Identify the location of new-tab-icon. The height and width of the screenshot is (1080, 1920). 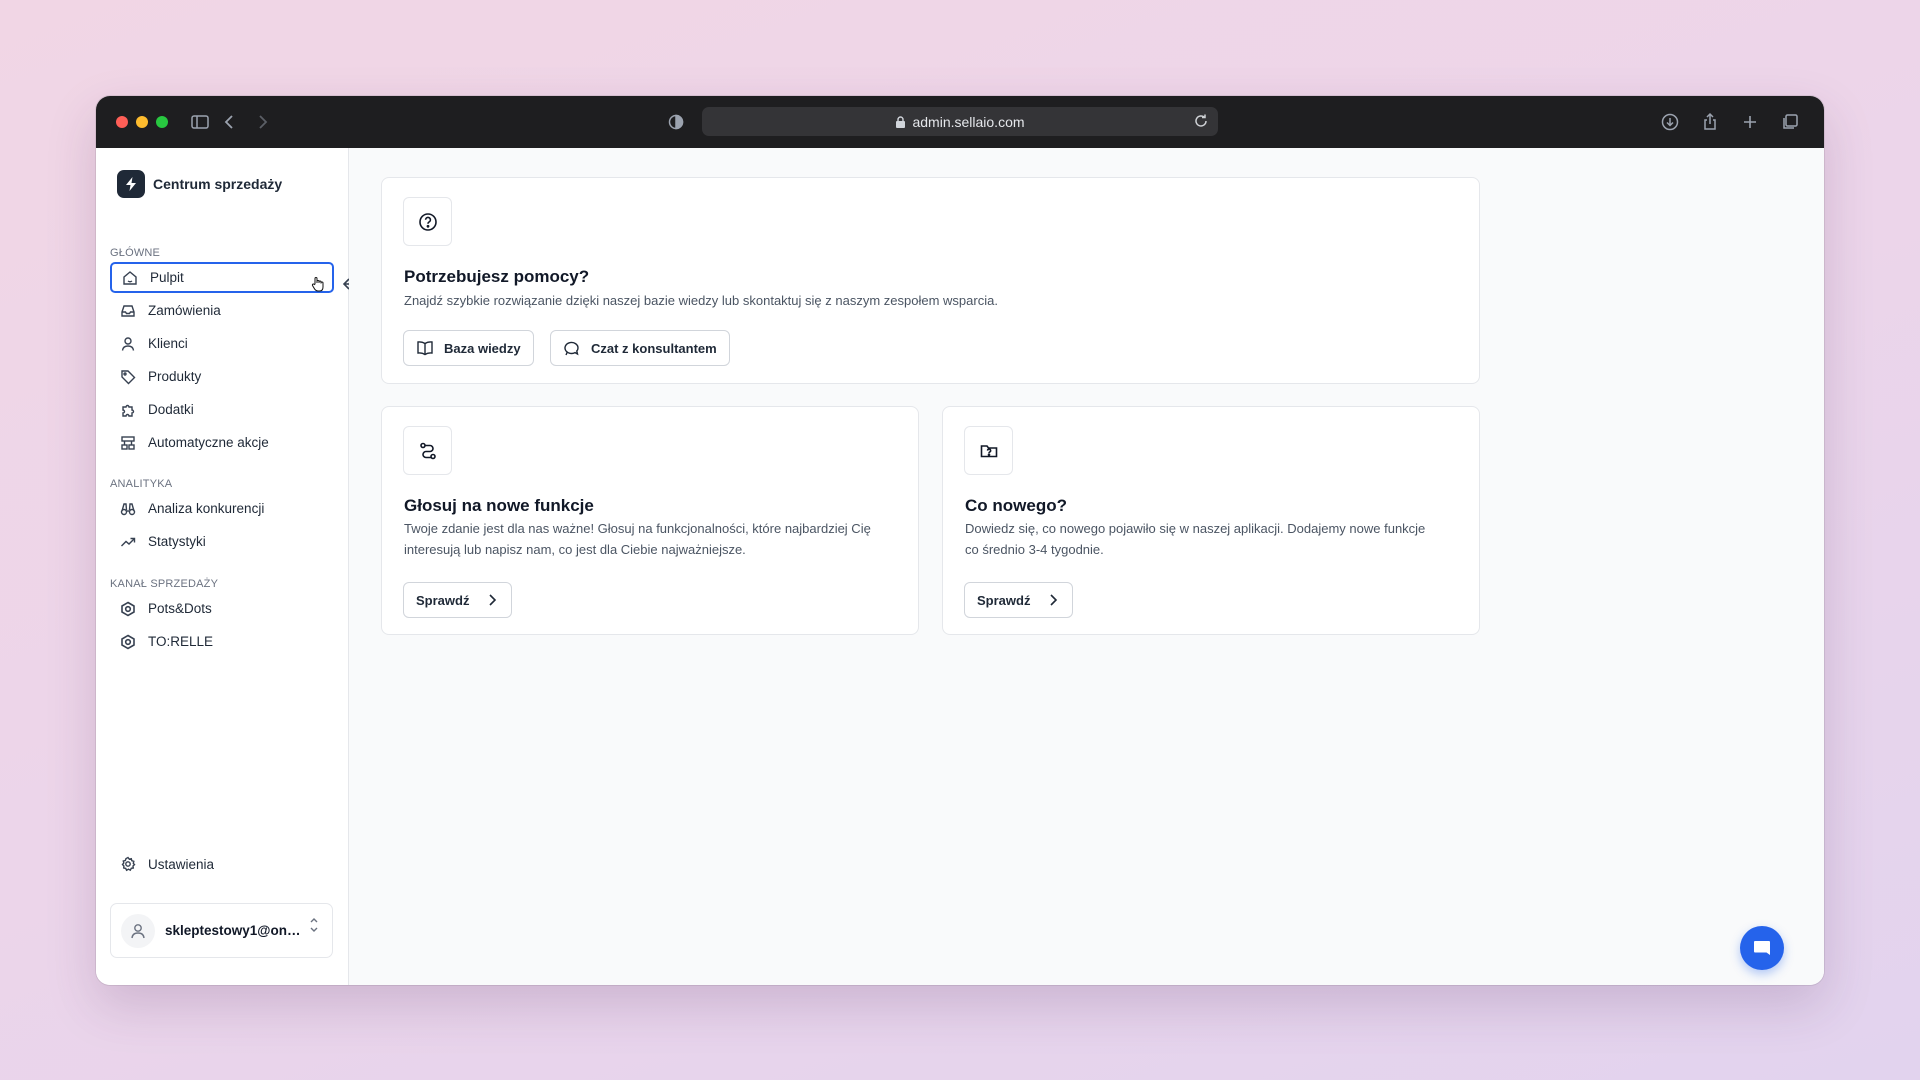
(1750, 122).